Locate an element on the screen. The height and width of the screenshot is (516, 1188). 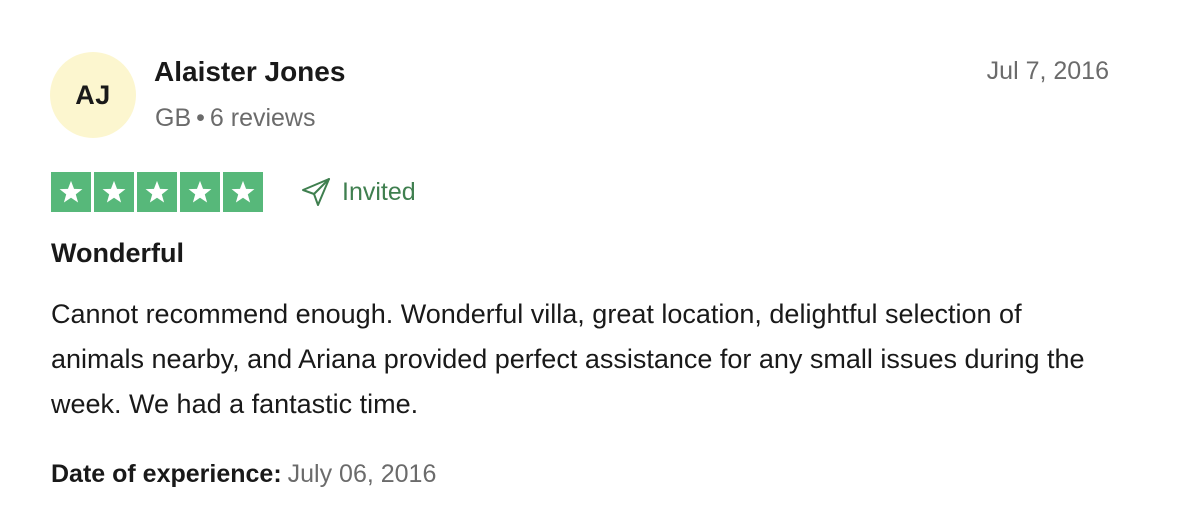
invited-label: Invited is located at coordinates (379, 191).